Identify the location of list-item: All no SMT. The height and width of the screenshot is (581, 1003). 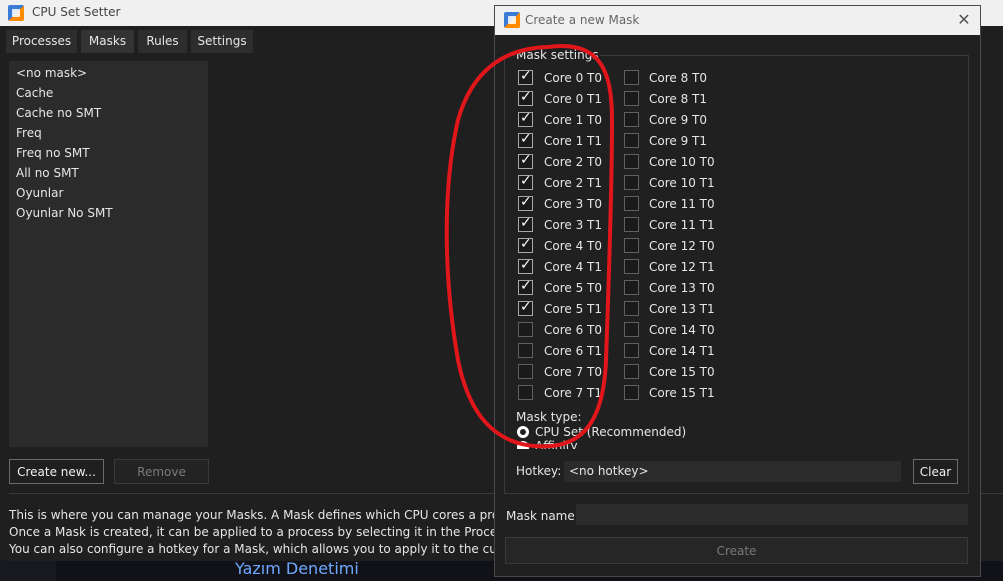
(47, 173).